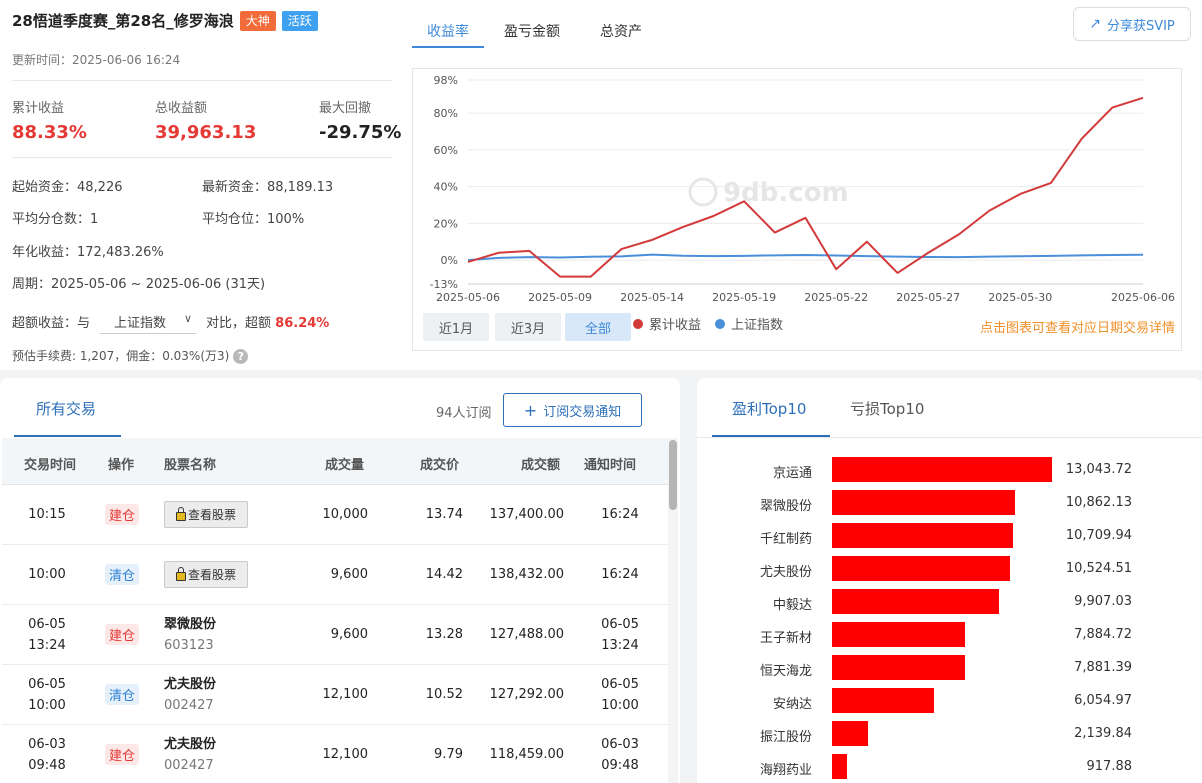 This screenshot has height=783, width=1202. What do you see at coordinates (47, 695) in the screenshot?
I see `trade-time: 06-05 10:00` at bounding box center [47, 695].